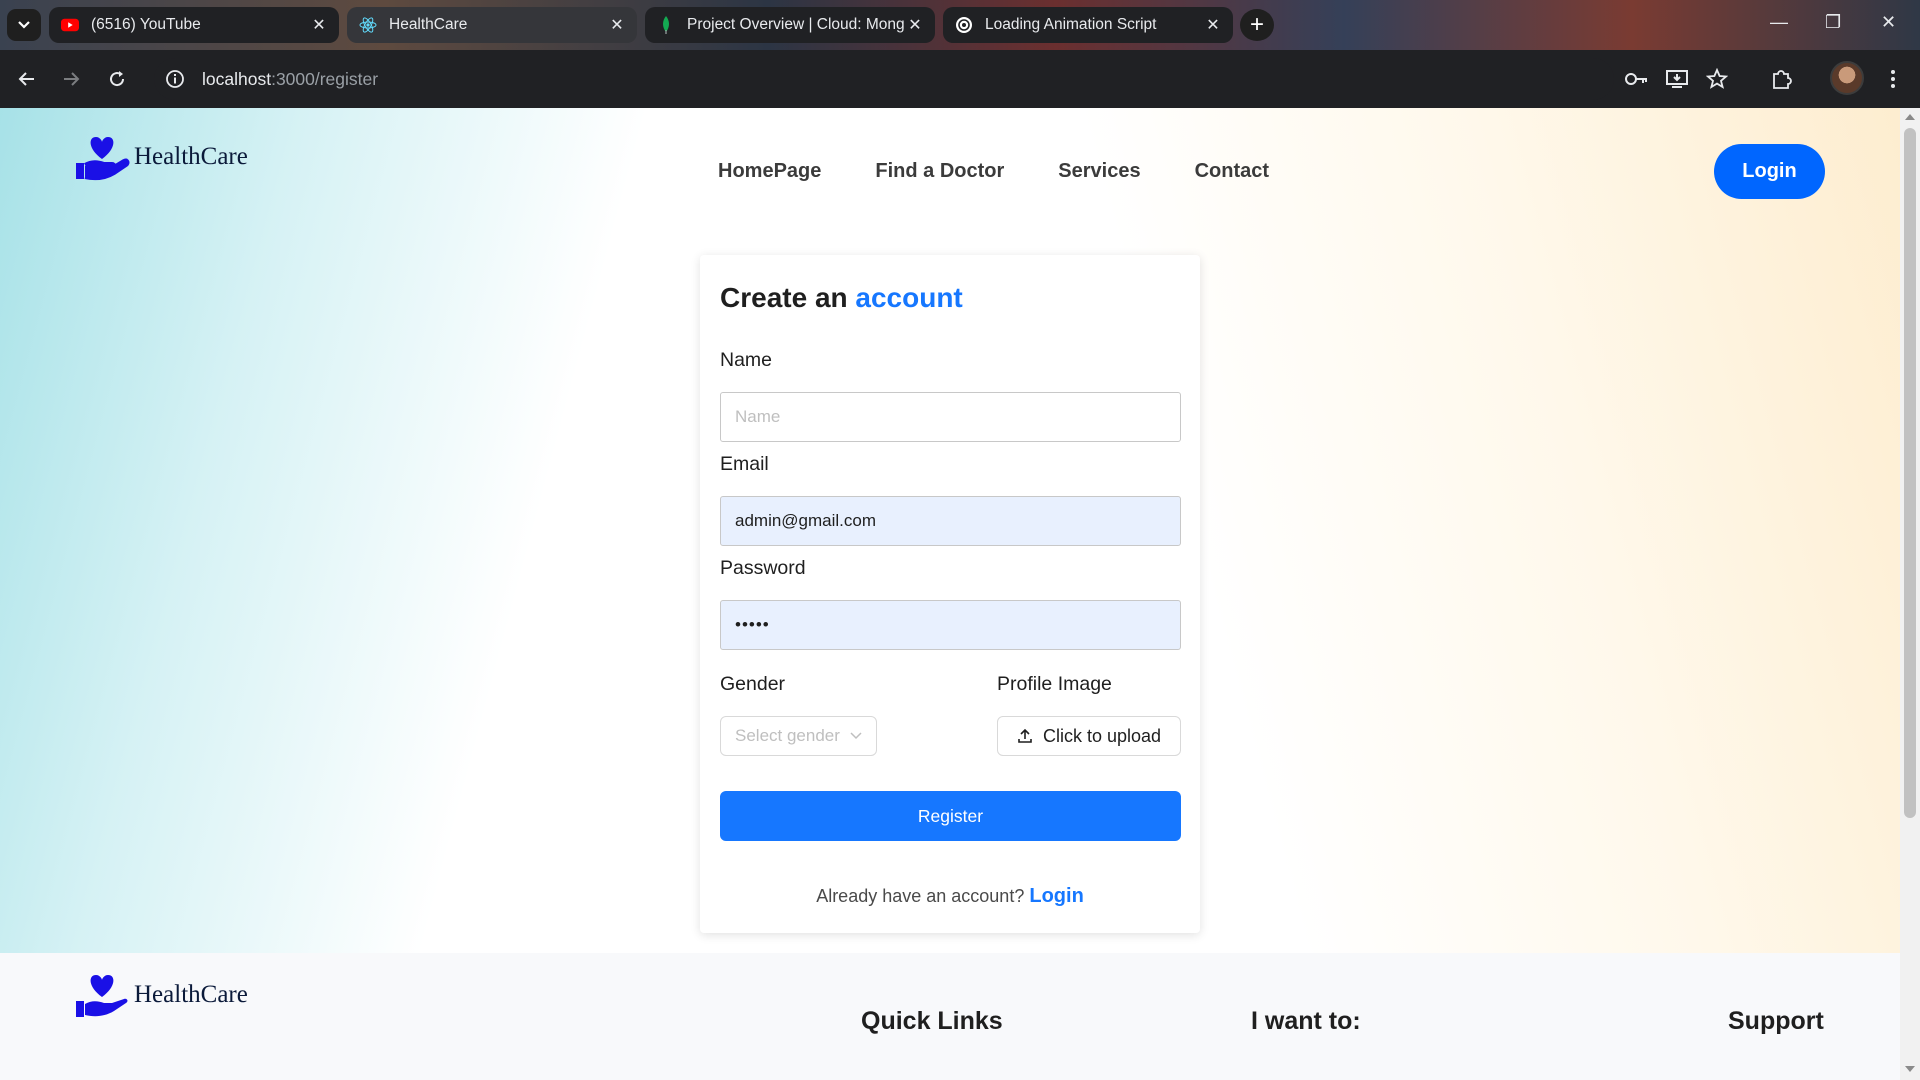 The image size is (1920, 1080). Describe the element at coordinates (950, 521) in the screenshot. I see `email-input: admin@gmail.com` at that location.